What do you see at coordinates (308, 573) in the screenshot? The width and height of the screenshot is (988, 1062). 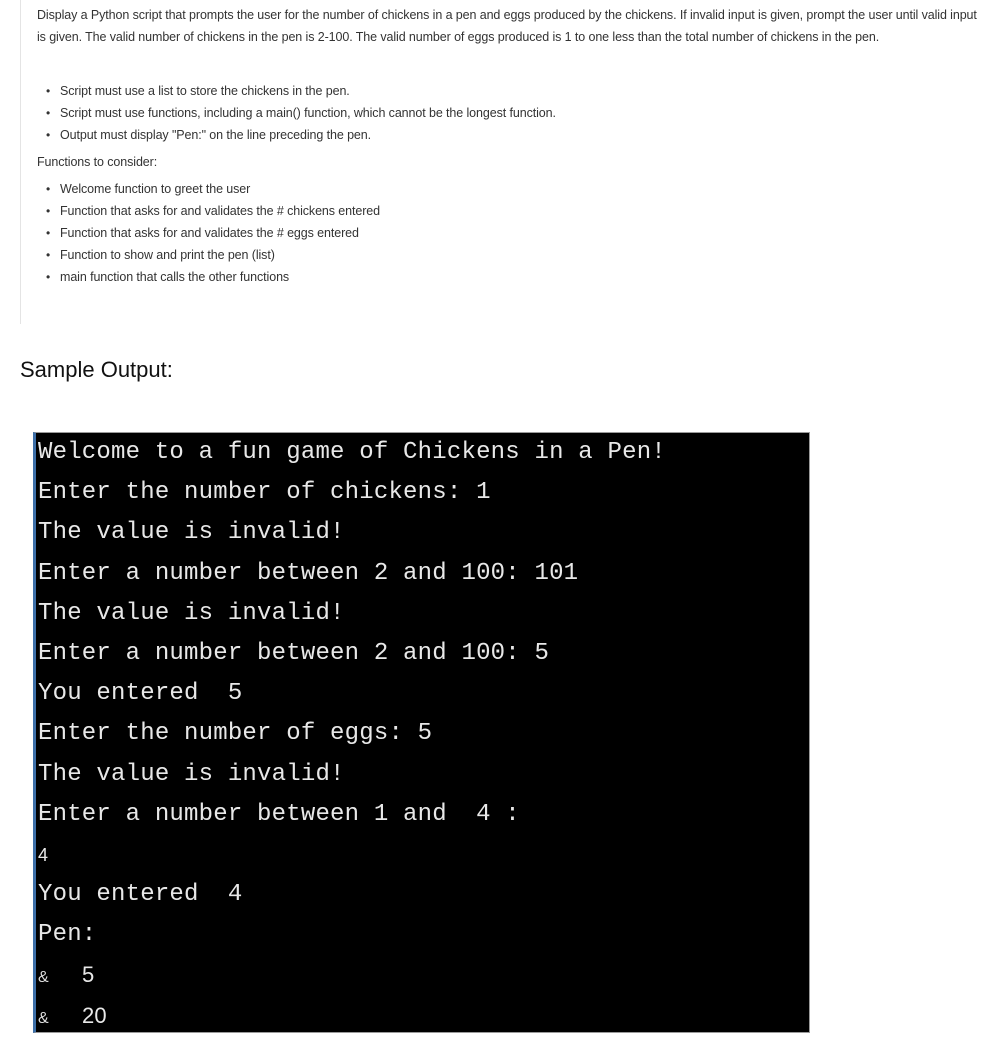 I see `terminal-line: Enter a number between 2 and 100: 101` at bounding box center [308, 573].